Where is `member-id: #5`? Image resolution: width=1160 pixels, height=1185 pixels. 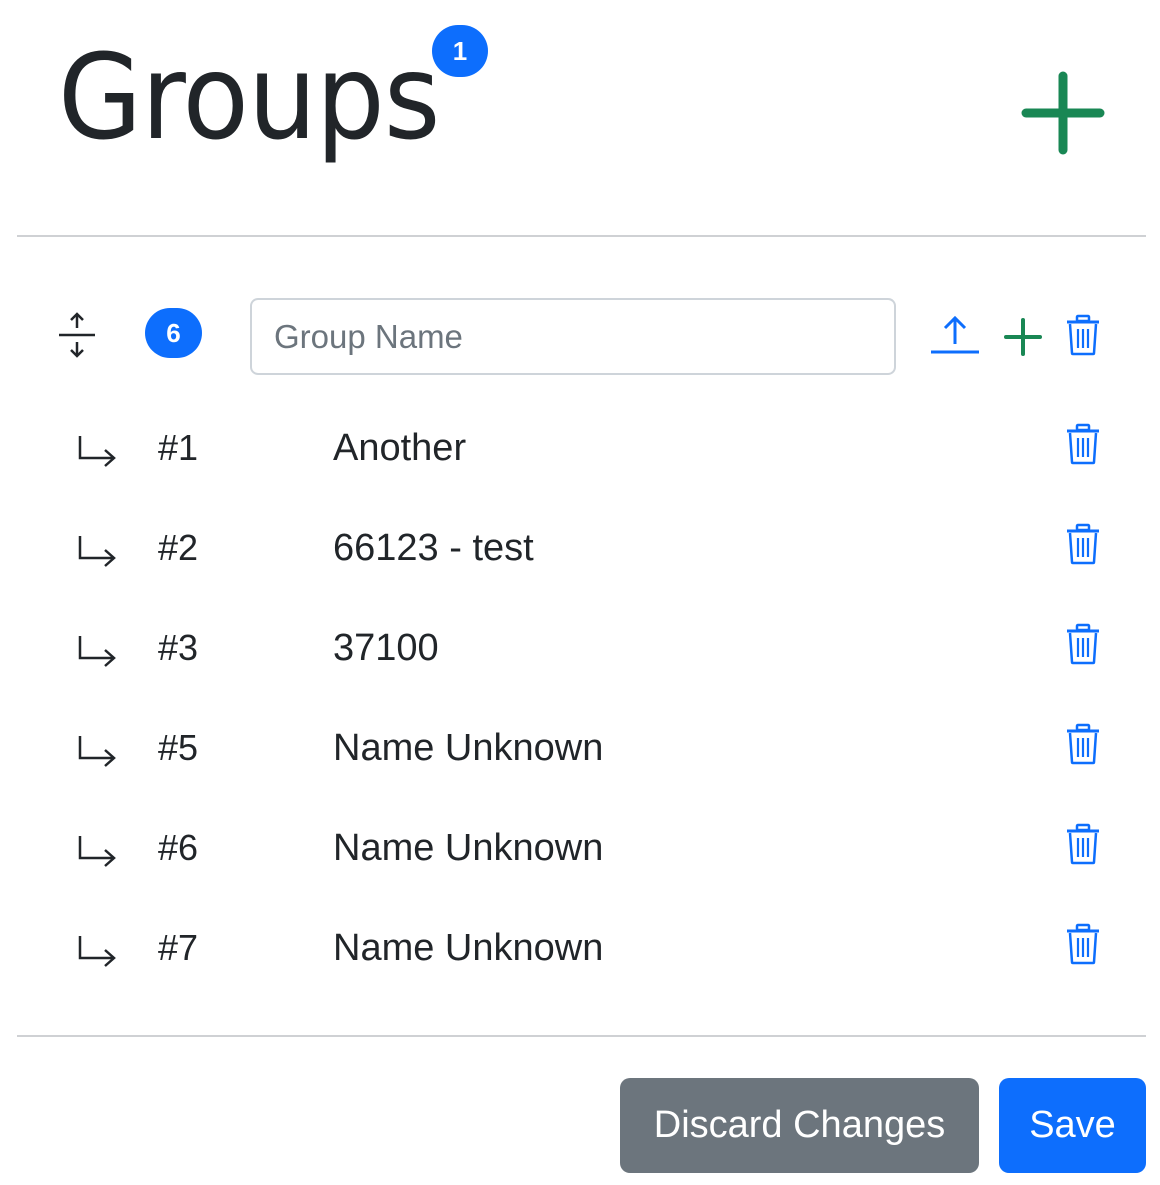 member-id: #5 is located at coordinates (178, 747).